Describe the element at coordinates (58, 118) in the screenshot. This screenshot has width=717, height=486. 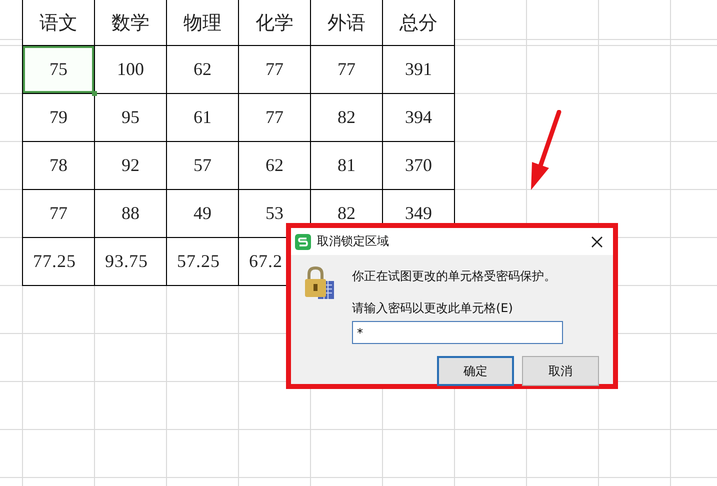
I see `table-cell: 79` at that location.